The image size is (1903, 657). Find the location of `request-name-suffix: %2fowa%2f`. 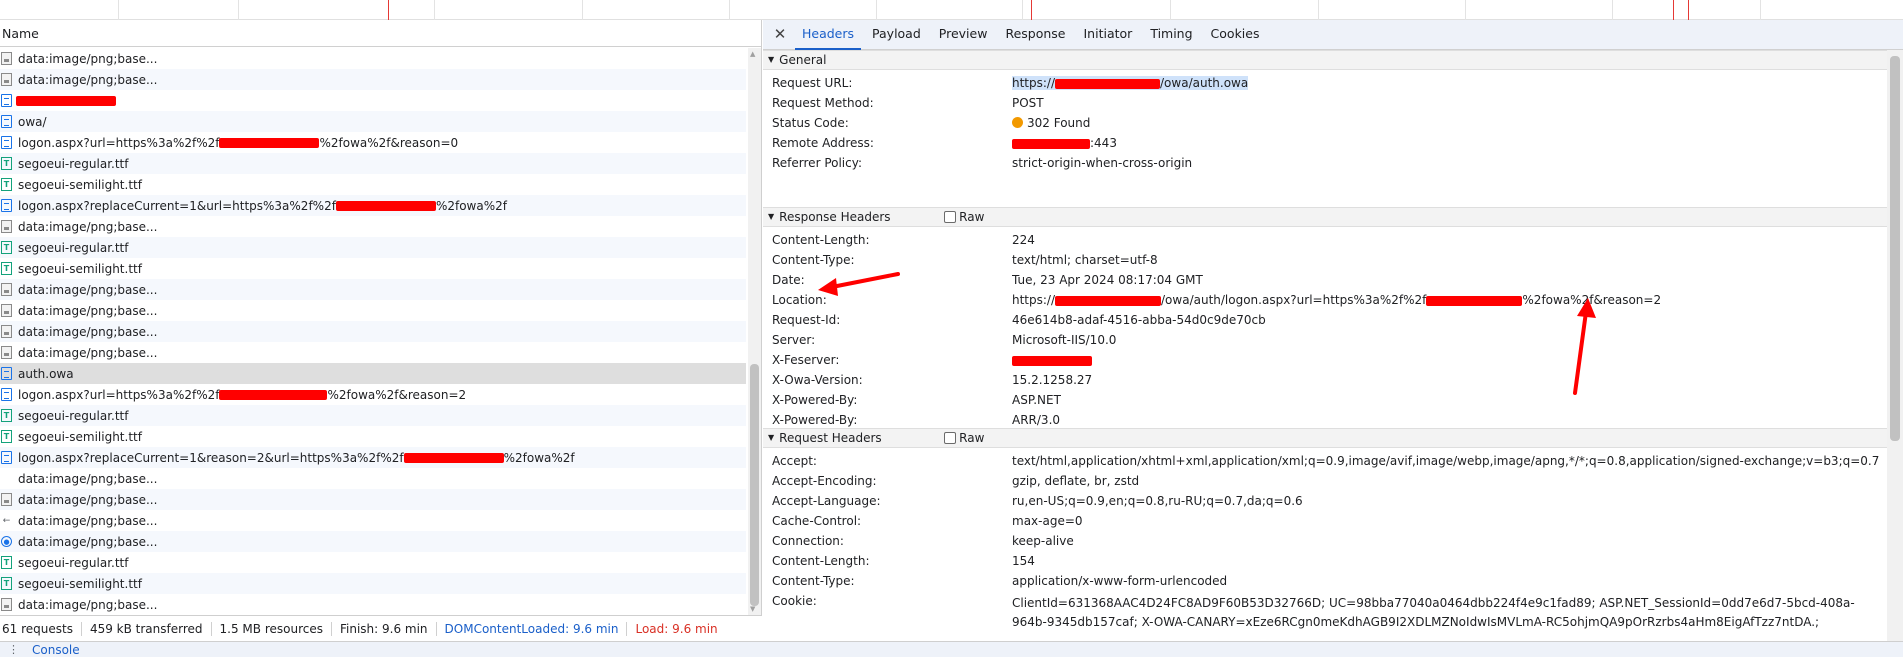

request-name-suffix: %2fowa%2f is located at coordinates (539, 457).